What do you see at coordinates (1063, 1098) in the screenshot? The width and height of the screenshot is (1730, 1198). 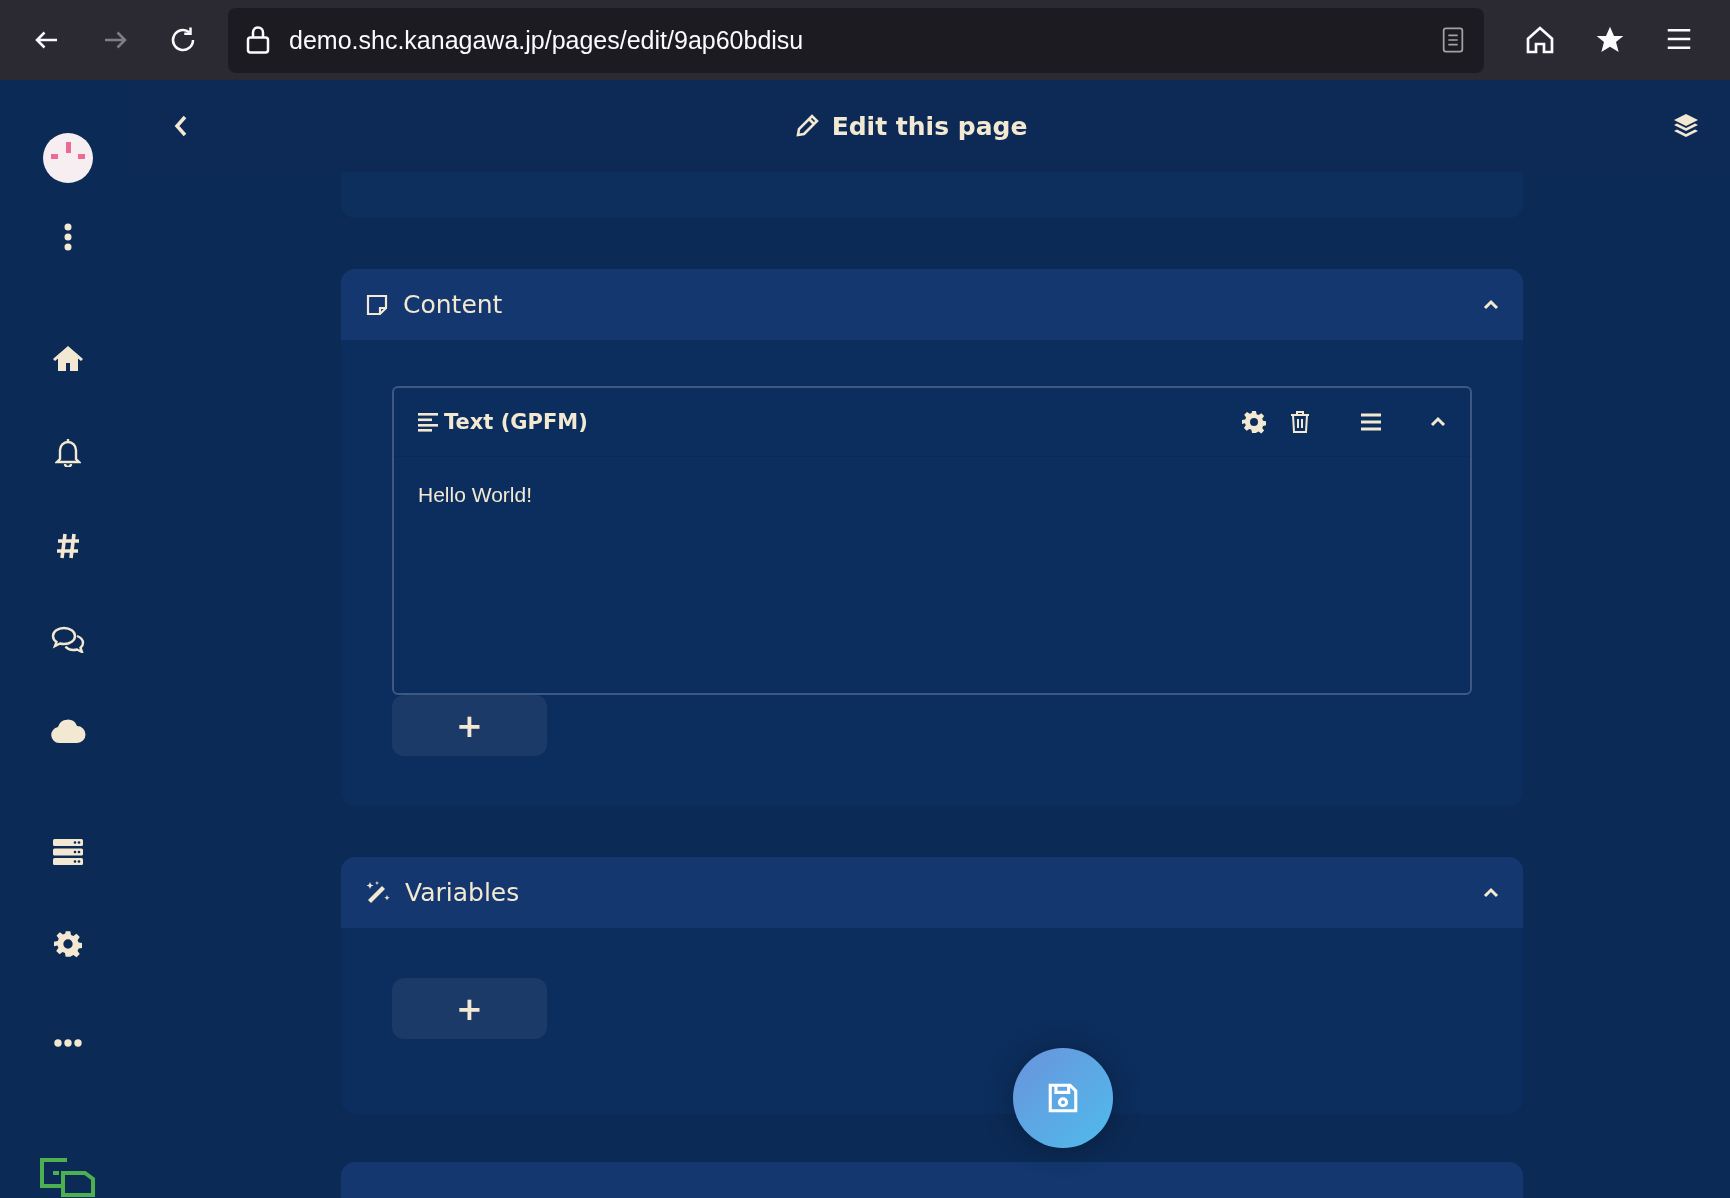 I see `save-icon` at bounding box center [1063, 1098].